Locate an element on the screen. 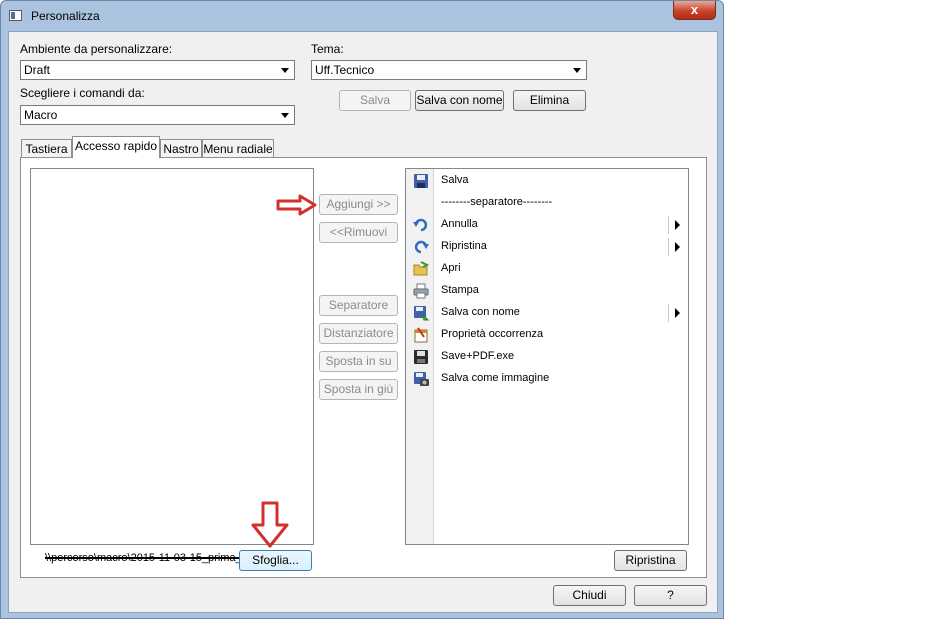 The width and height of the screenshot is (941, 621). tab-tastiera: Tastiera is located at coordinates (46, 148).